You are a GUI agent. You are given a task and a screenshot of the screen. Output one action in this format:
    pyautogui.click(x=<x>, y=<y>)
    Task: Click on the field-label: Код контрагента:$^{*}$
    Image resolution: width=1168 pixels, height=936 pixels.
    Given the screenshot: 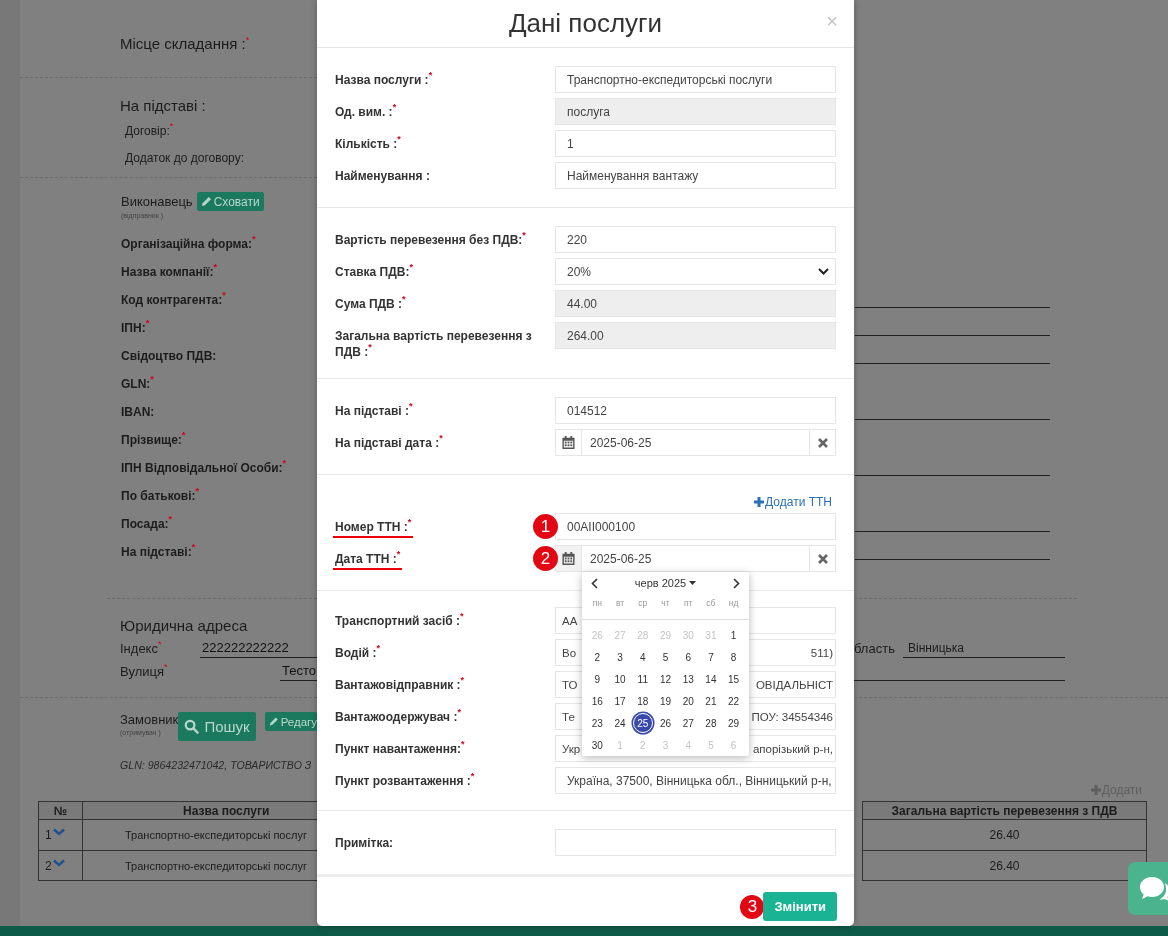 What is the action you would take?
    pyautogui.click(x=173, y=299)
    